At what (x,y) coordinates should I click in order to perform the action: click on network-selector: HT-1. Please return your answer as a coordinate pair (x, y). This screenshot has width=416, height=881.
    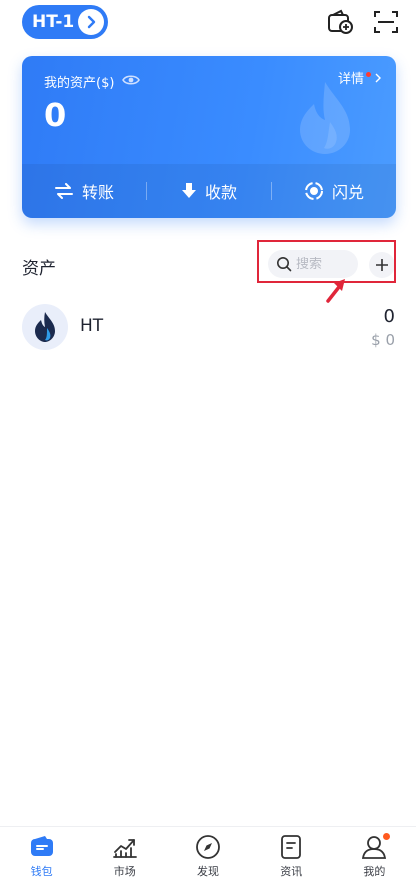
    Looking at the image, I should click on (65, 22).